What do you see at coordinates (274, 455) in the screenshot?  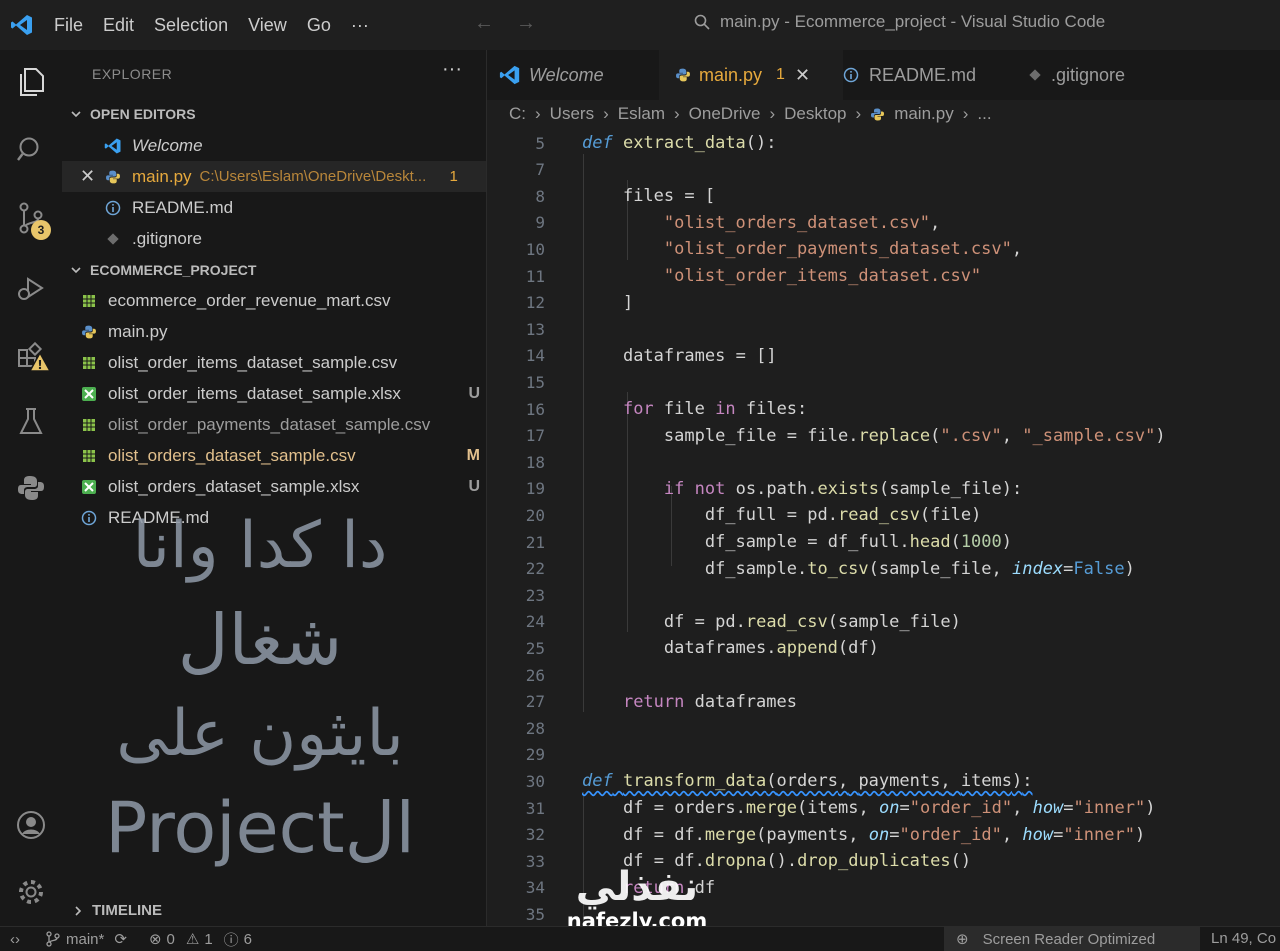 I see `file-row: olist_orders_dataset_sample.csv M` at bounding box center [274, 455].